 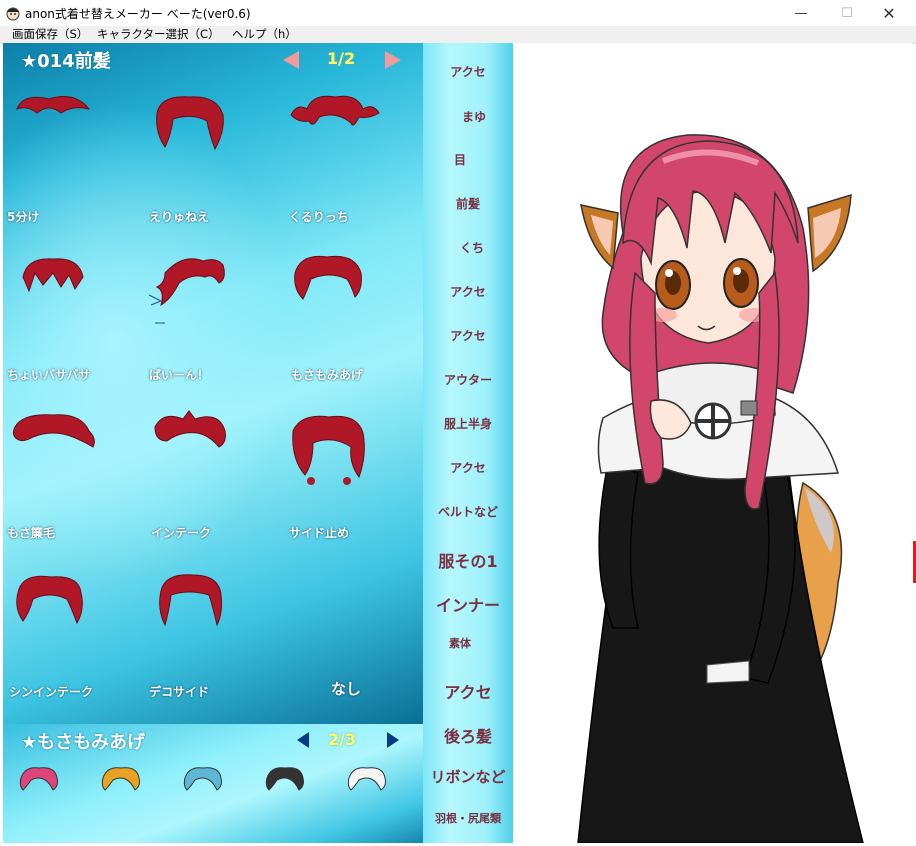 I want to click on category-item-outer: アウター, so click(x=468, y=379).